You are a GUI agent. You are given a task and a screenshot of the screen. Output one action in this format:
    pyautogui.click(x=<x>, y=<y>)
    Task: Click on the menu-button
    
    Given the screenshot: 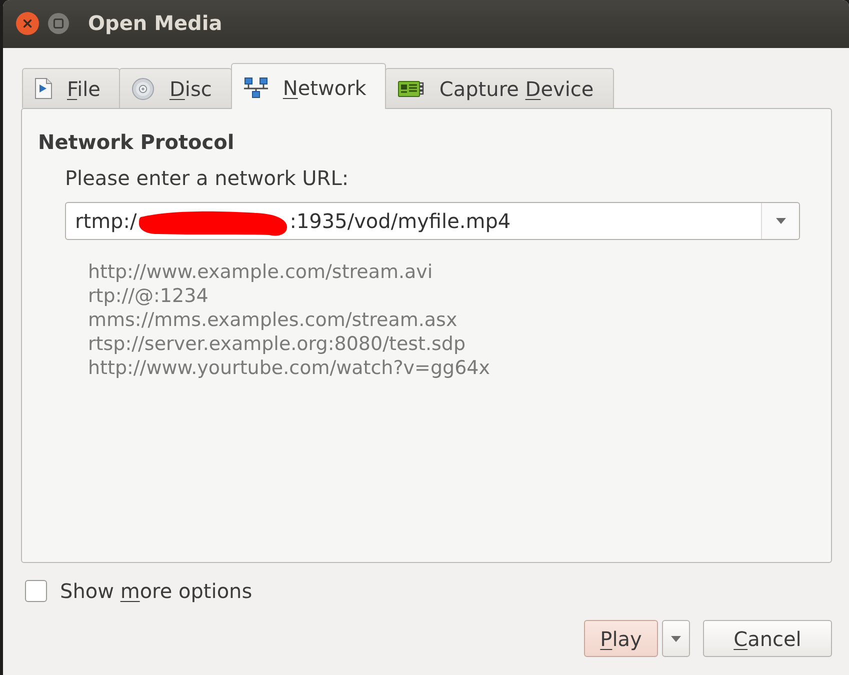 What is the action you would take?
    pyautogui.click(x=676, y=638)
    